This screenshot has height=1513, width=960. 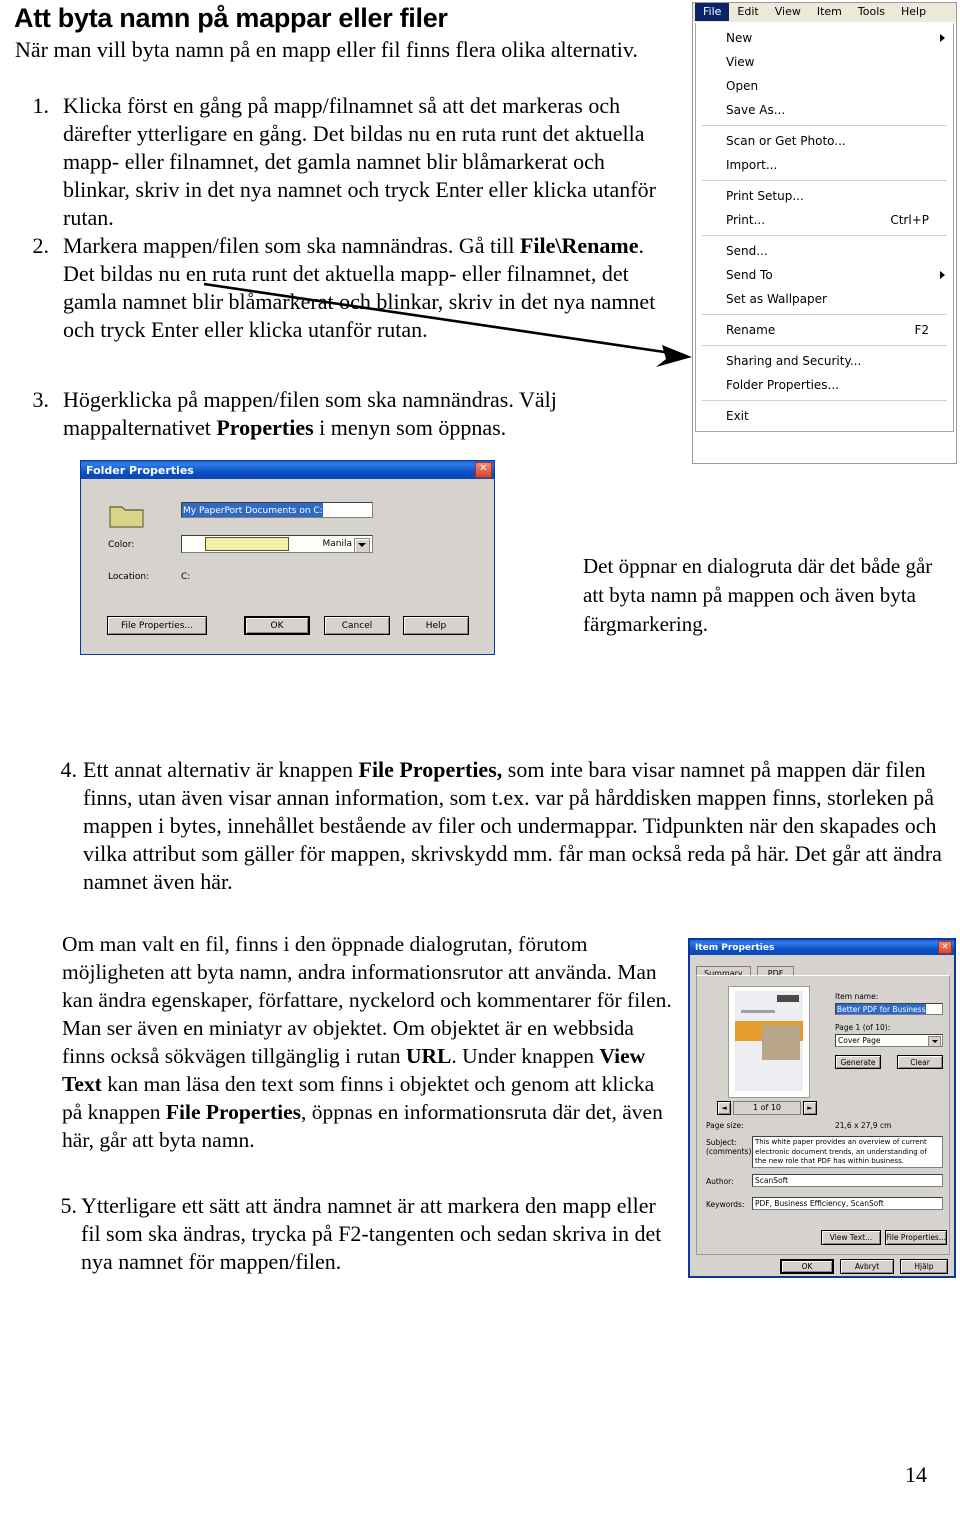 What do you see at coordinates (436, 625) in the screenshot?
I see `help-button: Help` at bounding box center [436, 625].